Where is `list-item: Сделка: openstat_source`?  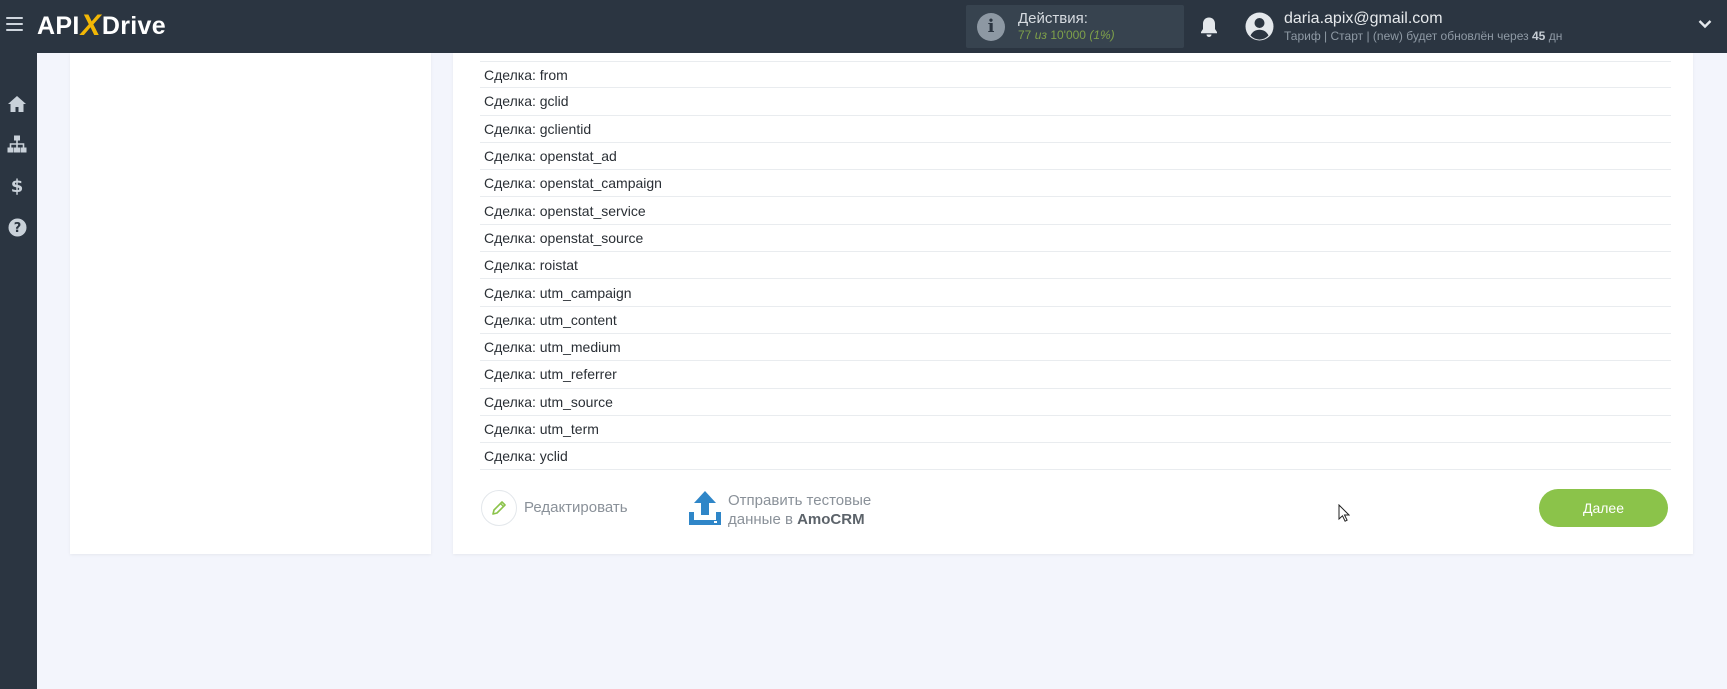
list-item: Сделка: openstat_source is located at coordinates (1075, 239).